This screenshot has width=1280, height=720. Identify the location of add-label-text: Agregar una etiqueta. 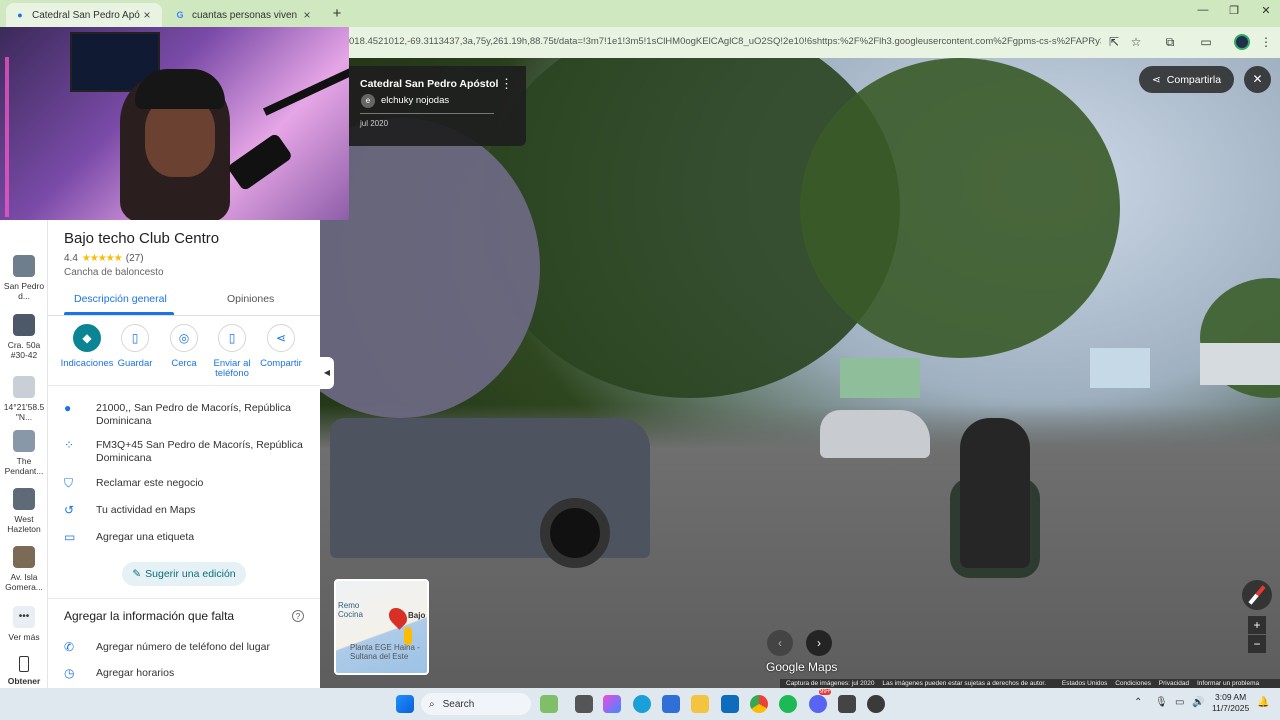
(145, 537).